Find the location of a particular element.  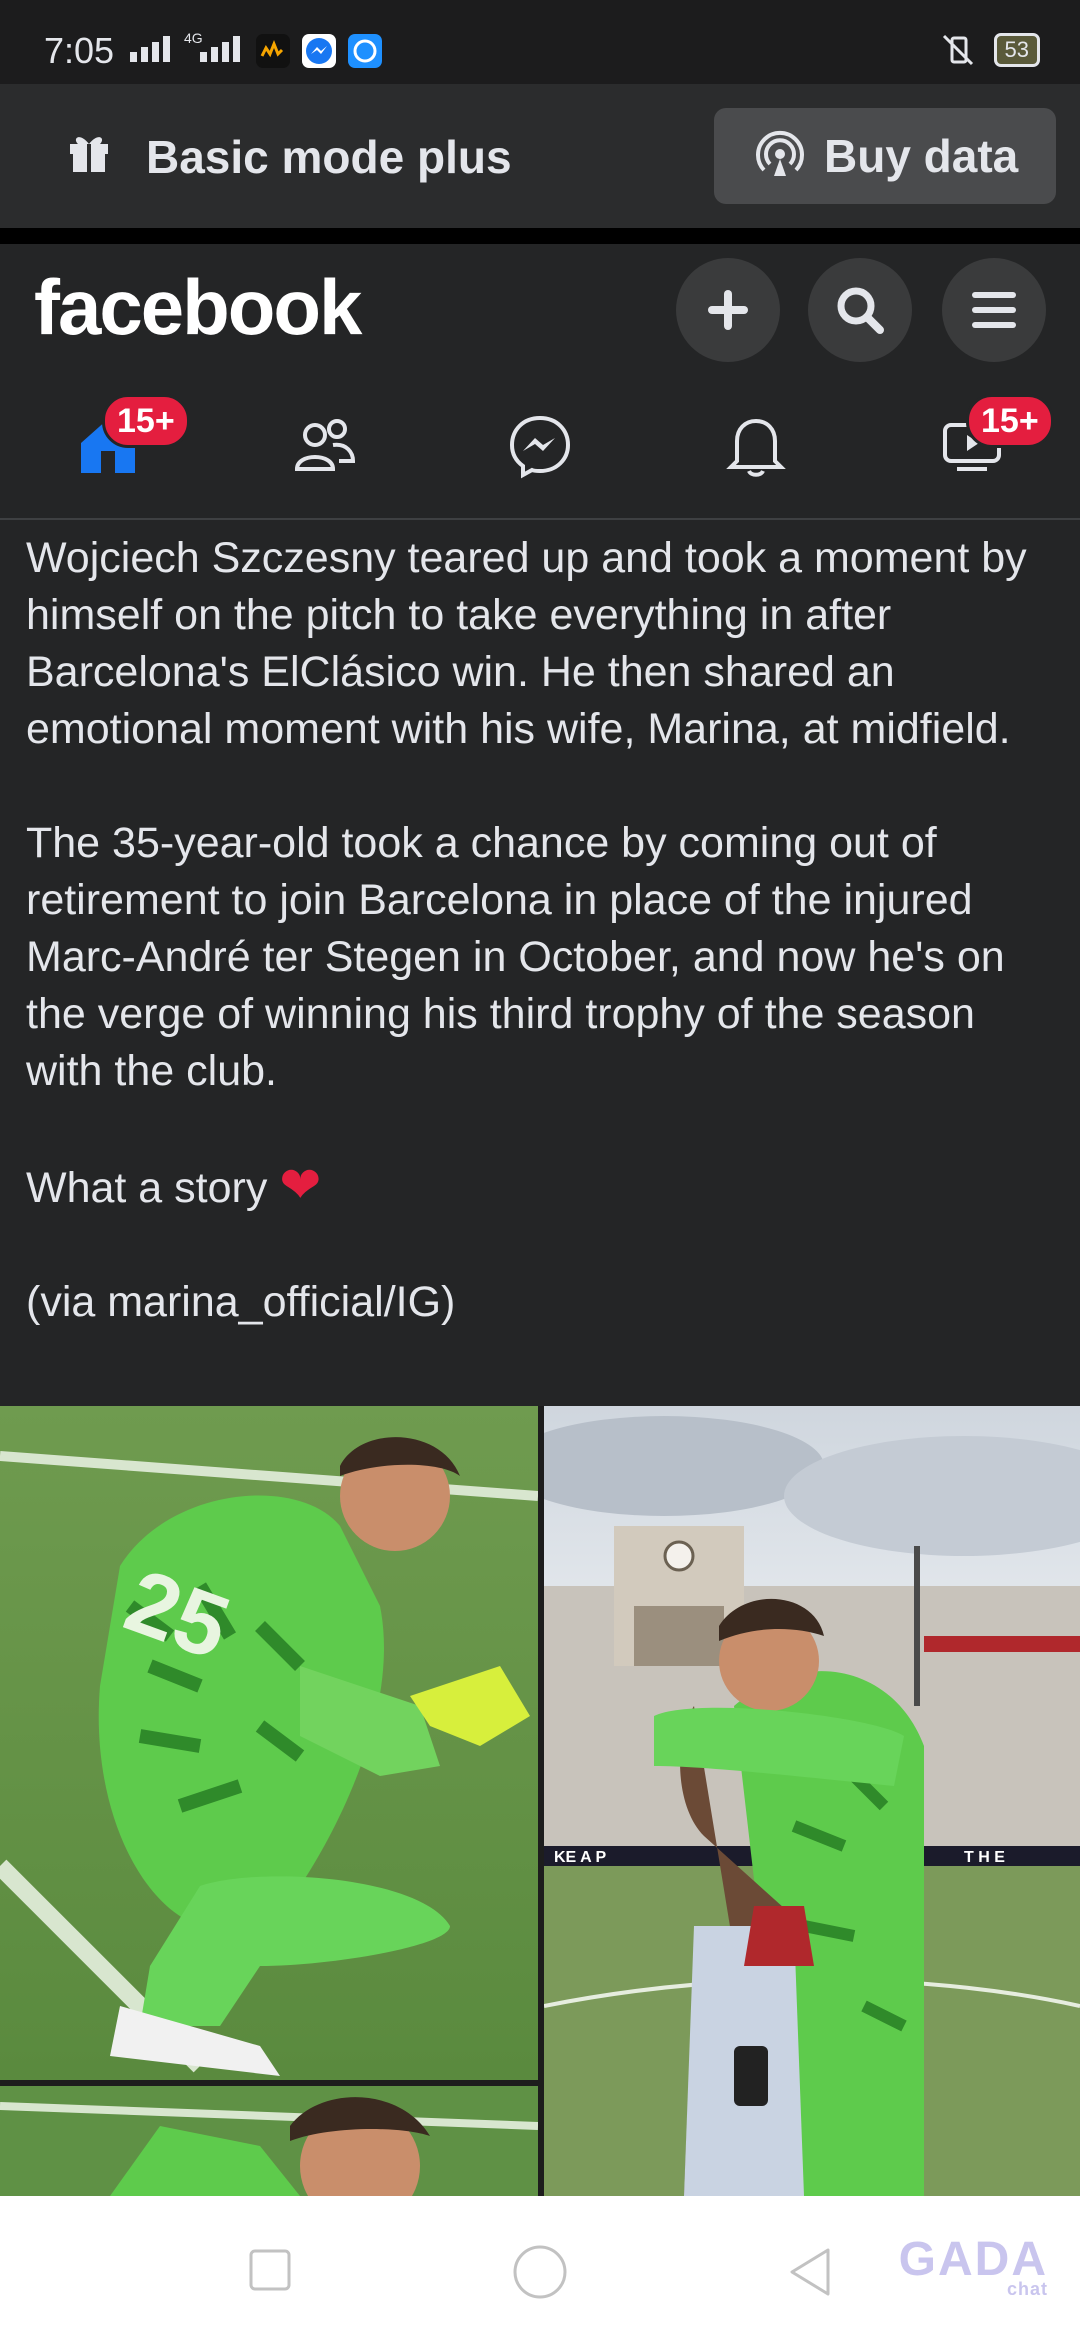

messenger-icon is located at coordinates (540, 447).